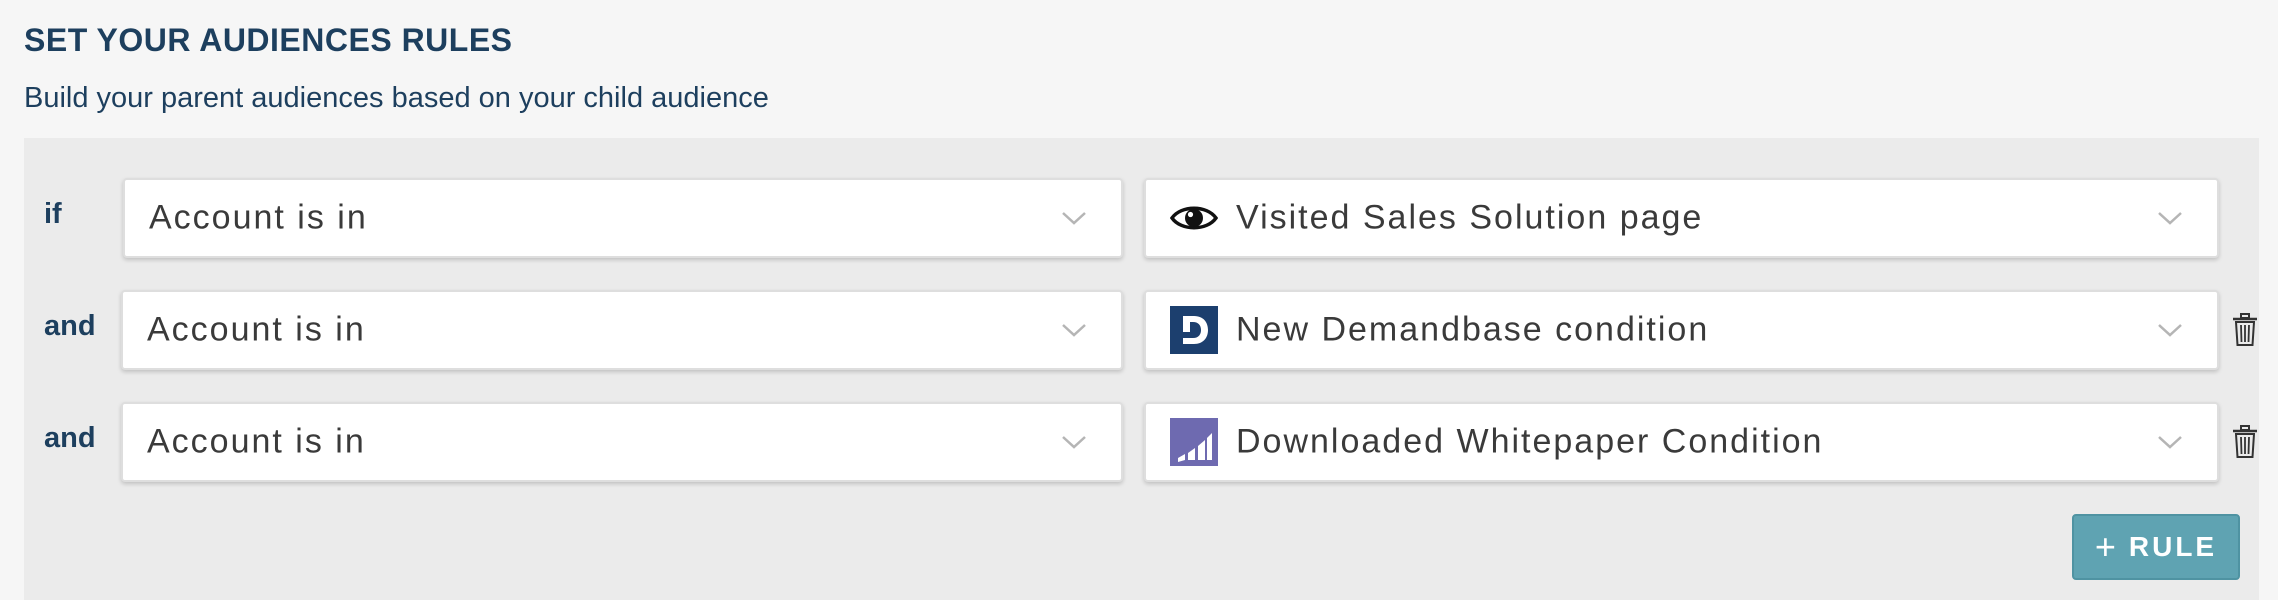 This screenshot has height=600, width=2278. What do you see at coordinates (2173, 546) in the screenshot?
I see `add-rule-label: RULE` at bounding box center [2173, 546].